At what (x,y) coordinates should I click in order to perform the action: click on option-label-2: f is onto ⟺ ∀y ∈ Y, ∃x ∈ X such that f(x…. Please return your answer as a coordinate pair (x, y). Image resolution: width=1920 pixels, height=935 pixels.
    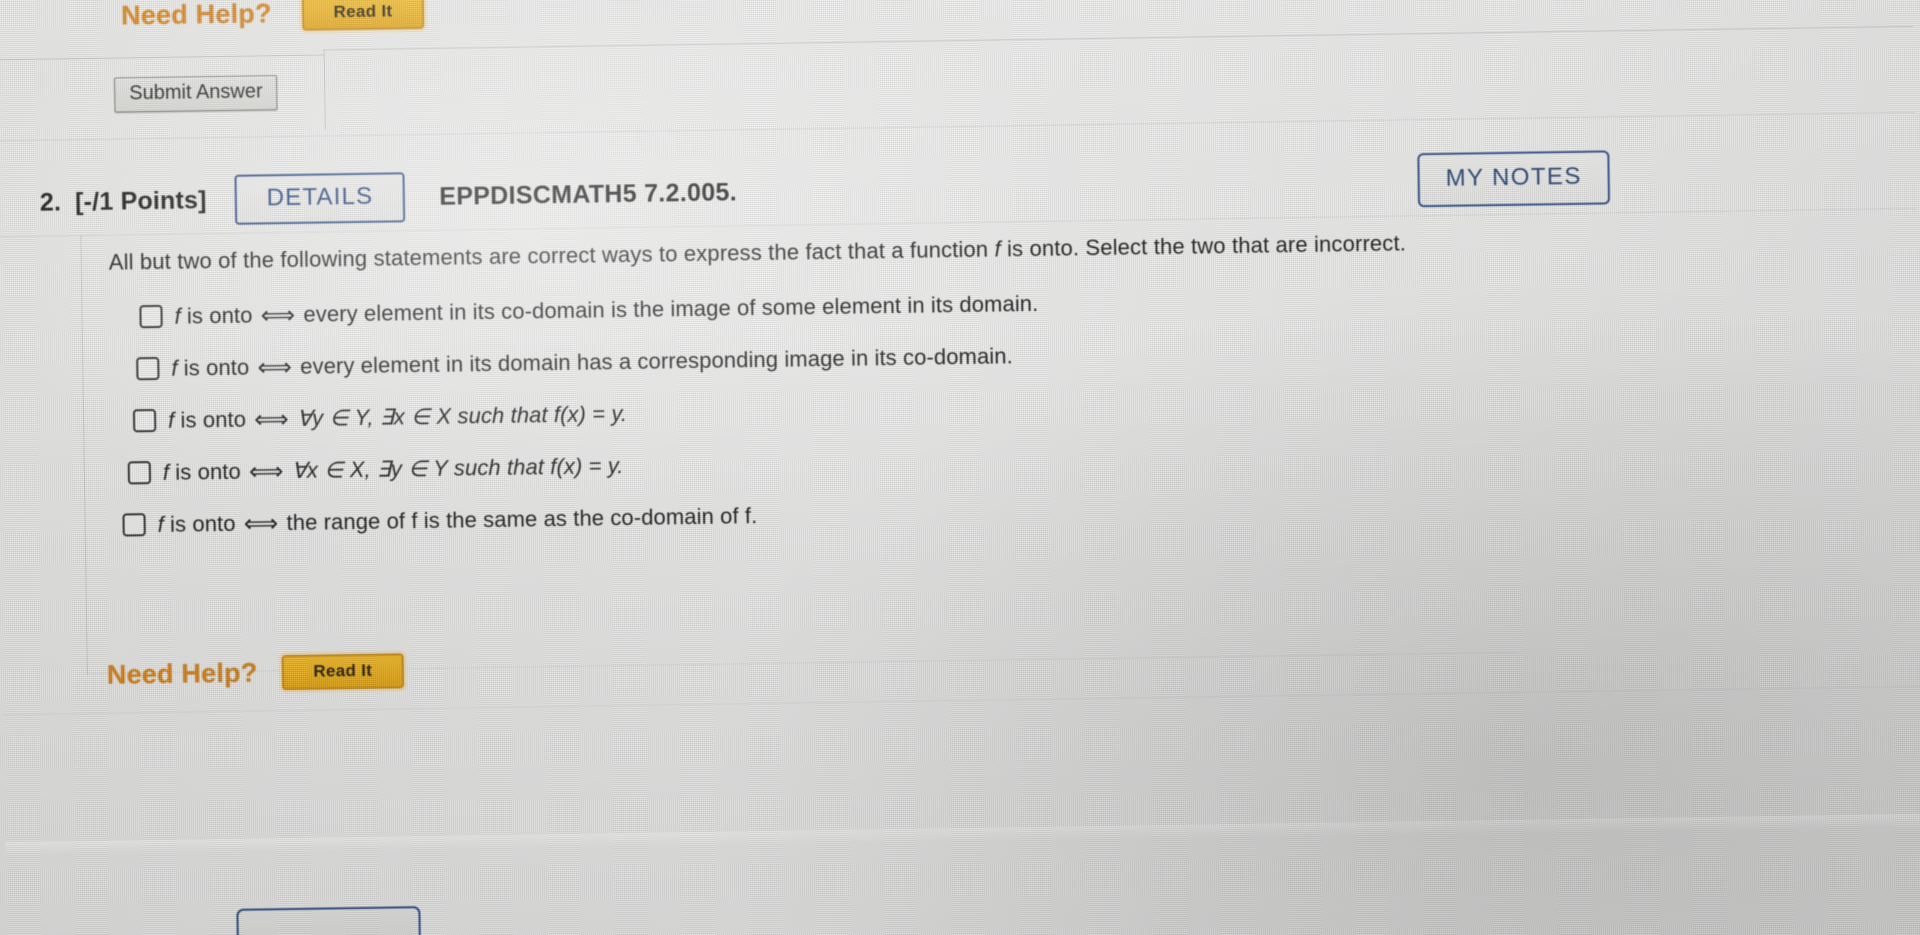
    Looking at the image, I should click on (397, 417).